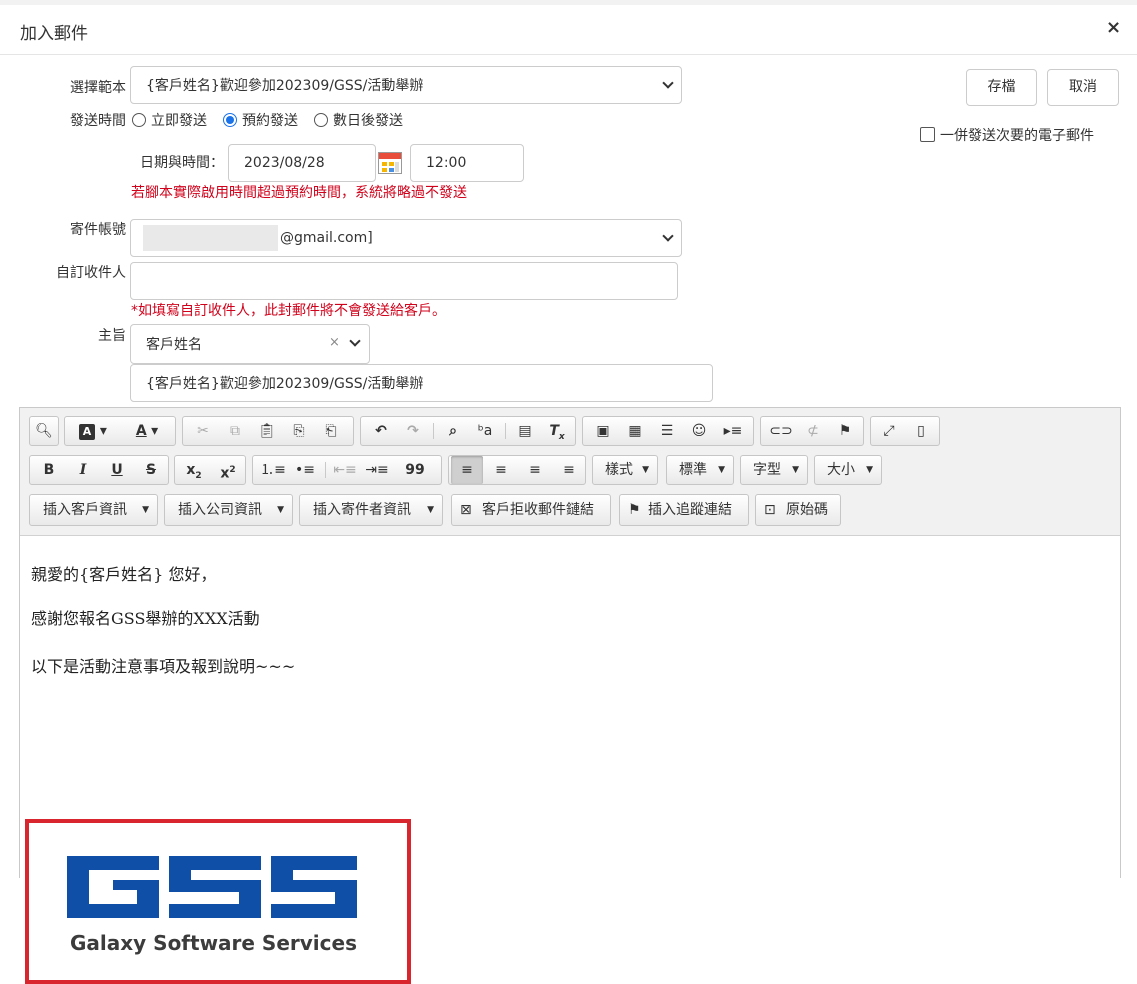 The image size is (1137, 984). Describe the element at coordinates (120, 431) in the screenshot. I see `toolbar-group-colors: A ▾ A ▾` at that location.